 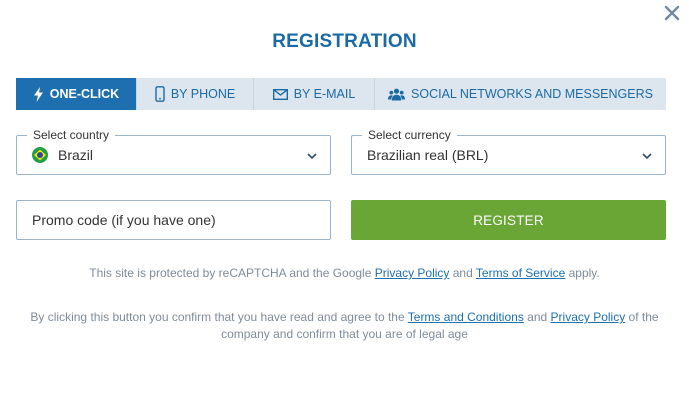 I want to click on tab-one-click: ONE-CLICK, so click(x=76, y=94).